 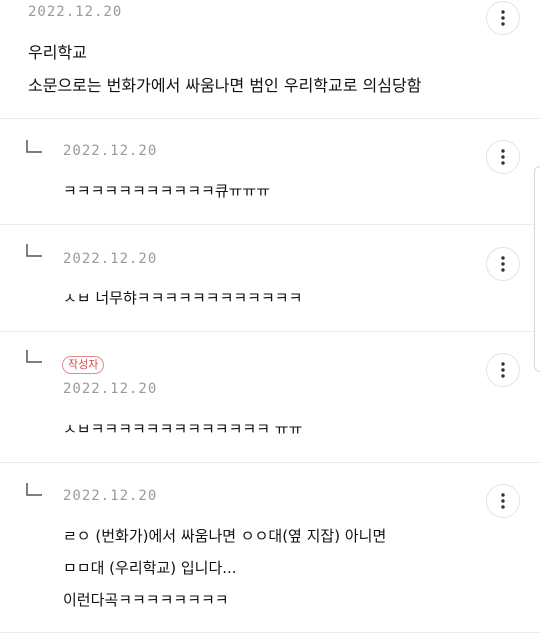 I want to click on post-date: 2022.12.20, so click(x=75, y=12).